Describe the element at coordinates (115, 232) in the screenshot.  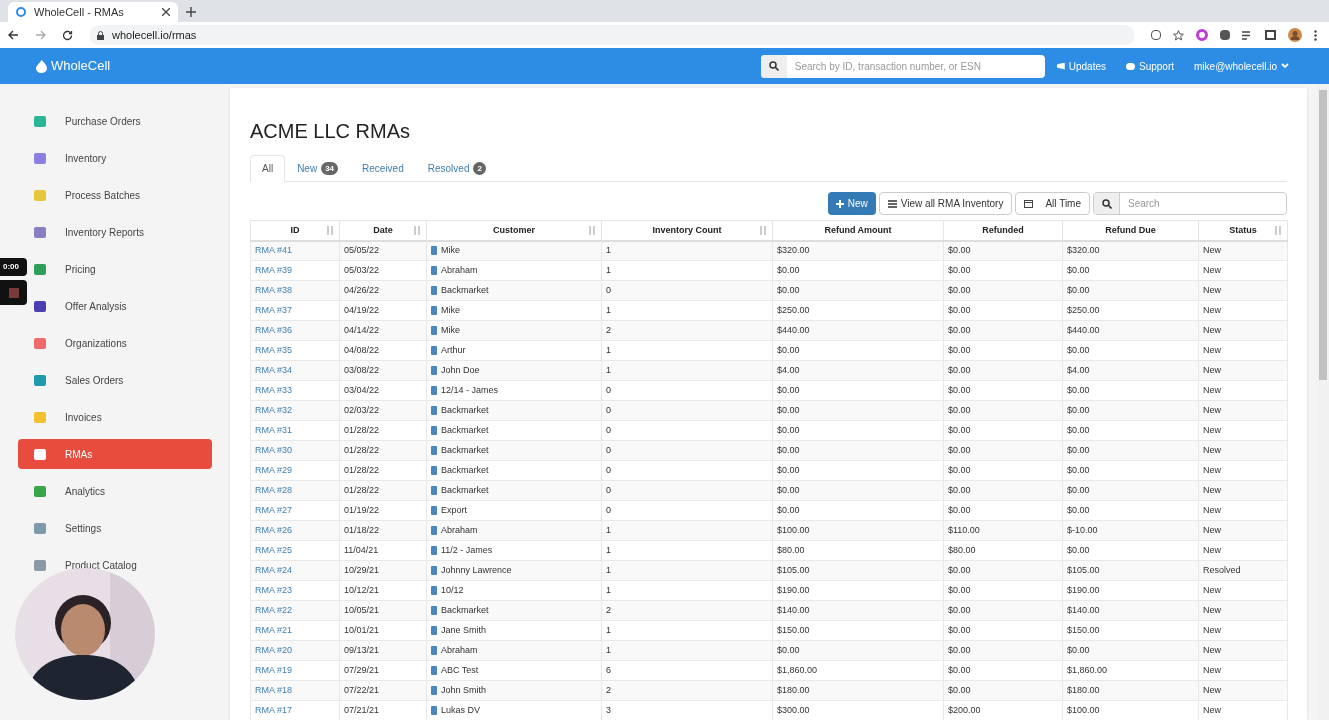
I see `sidebar-item: Inventory Reports` at that location.